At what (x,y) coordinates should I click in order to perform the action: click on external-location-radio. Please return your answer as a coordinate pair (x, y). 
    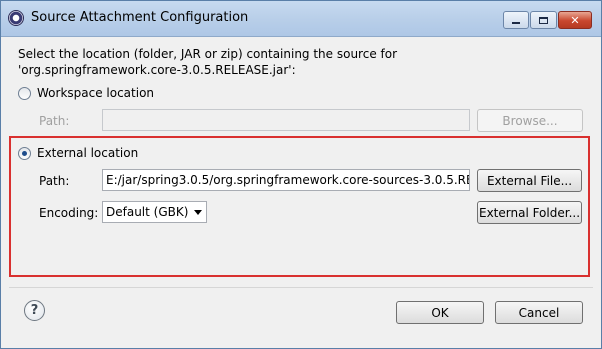
    Looking at the image, I should click on (24, 153).